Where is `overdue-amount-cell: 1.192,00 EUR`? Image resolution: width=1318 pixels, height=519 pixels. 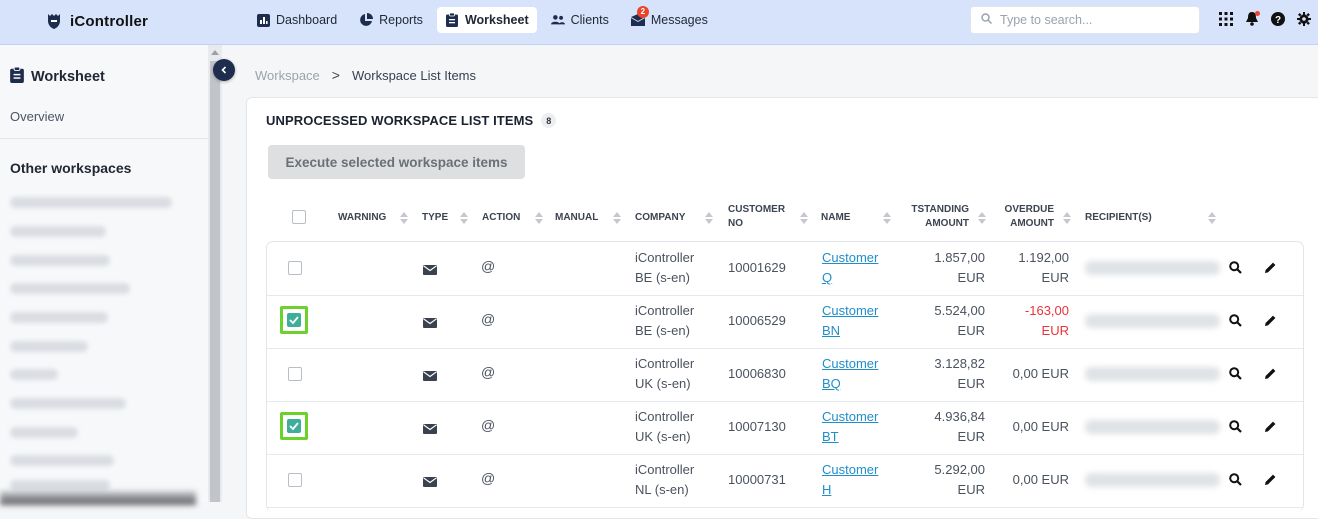 overdue-amount-cell: 1.192,00 EUR is located at coordinates (1030, 268).